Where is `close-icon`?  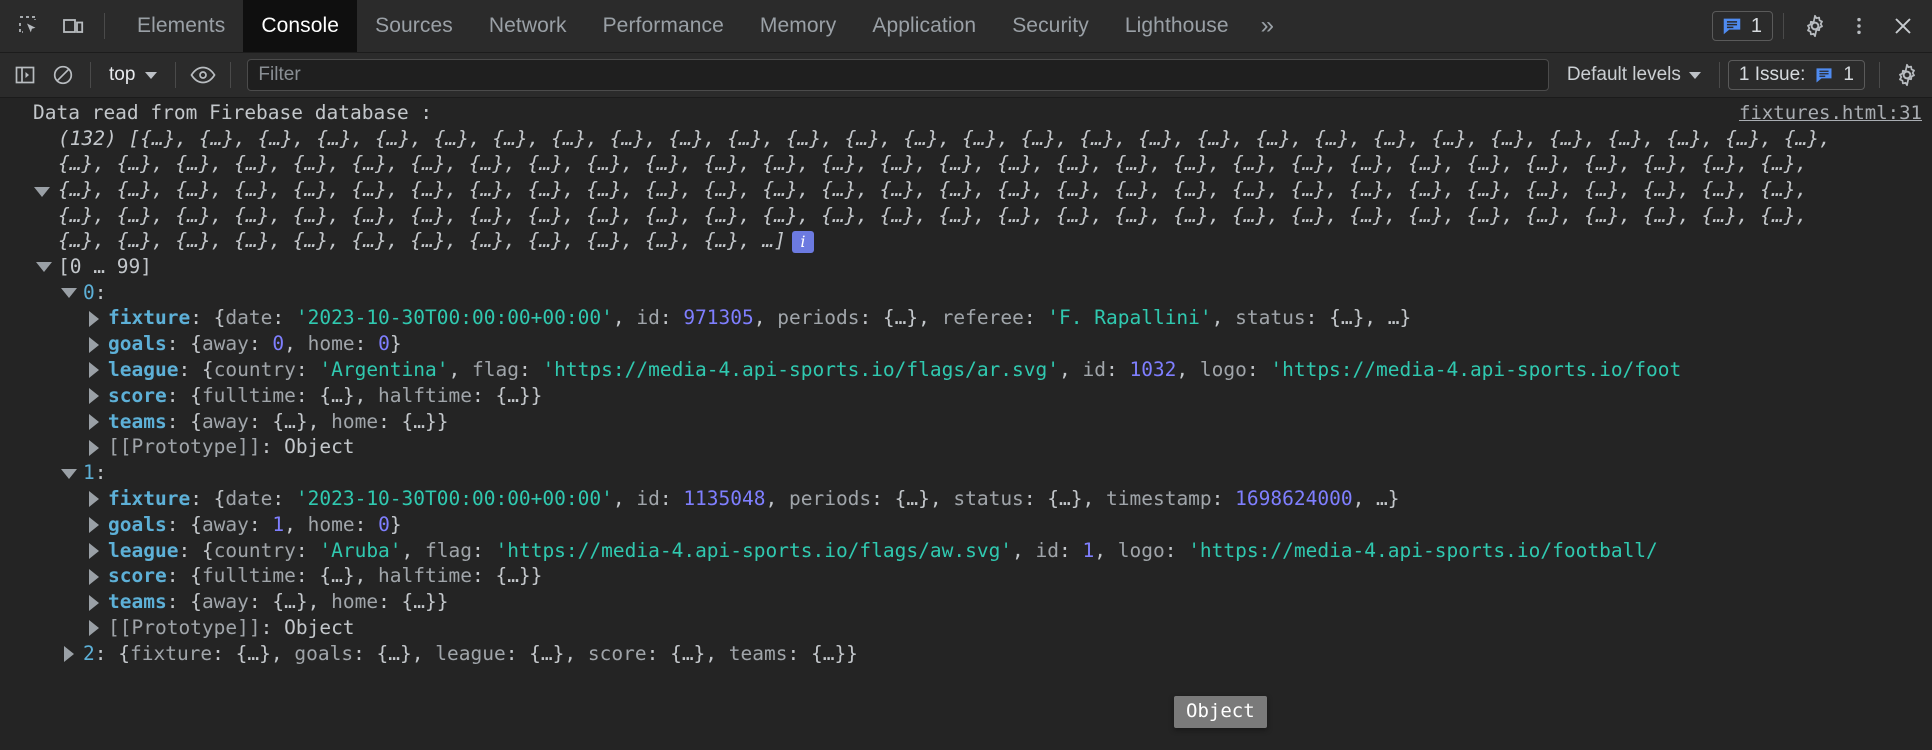 close-icon is located at coordinates (1903, 26).